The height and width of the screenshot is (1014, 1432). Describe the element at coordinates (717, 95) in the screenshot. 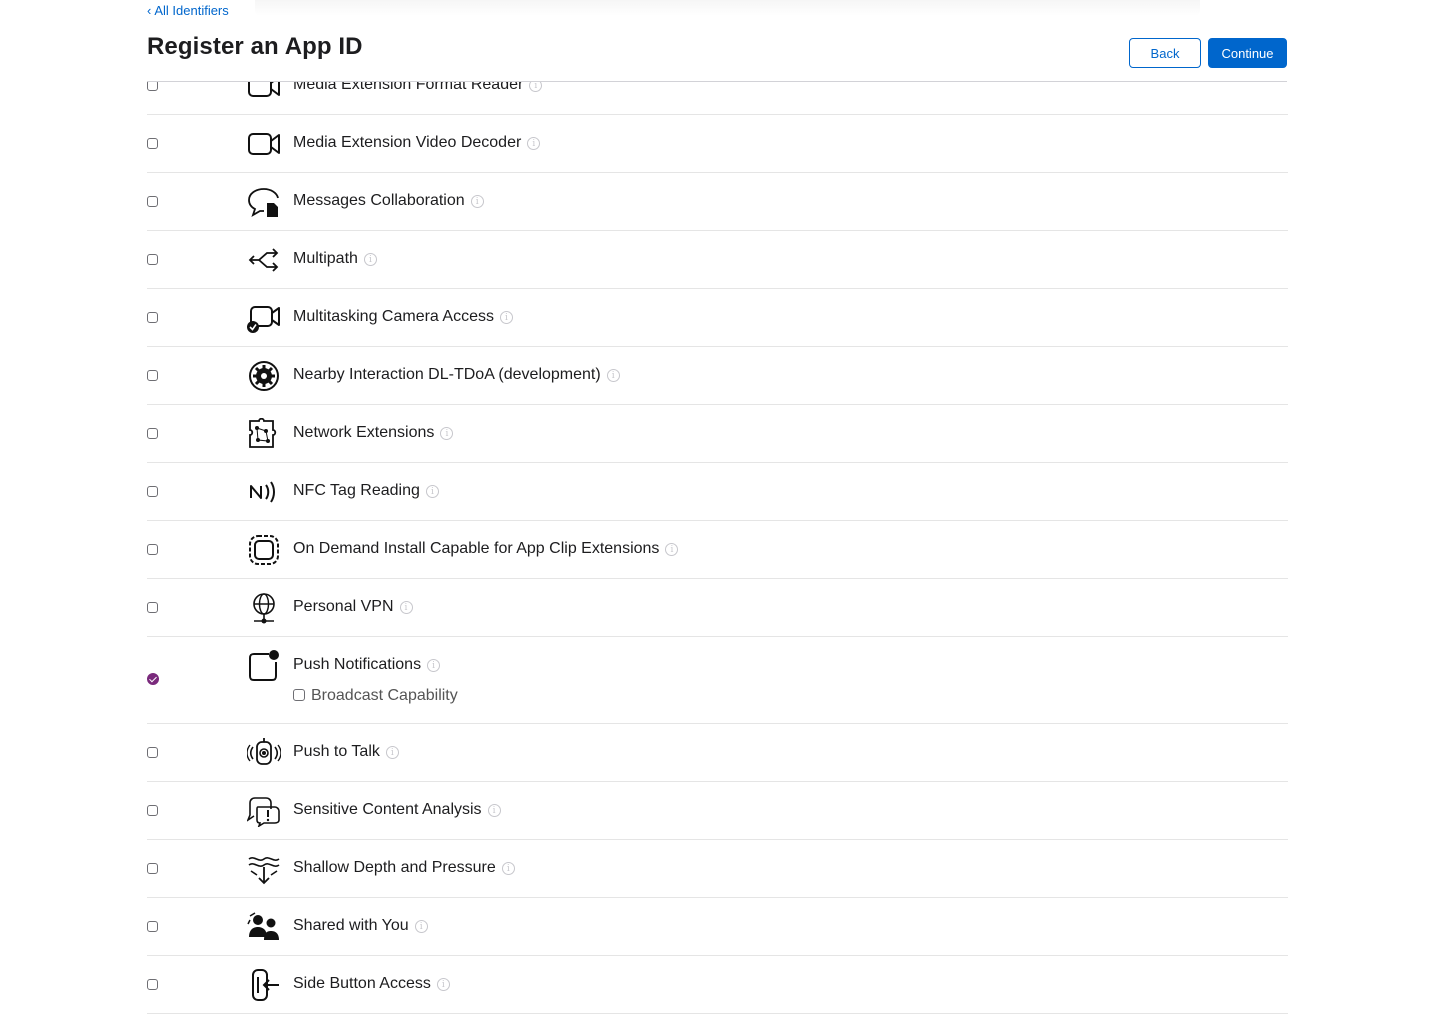

I see `capability-row: Media Extension Format Reader i` at that location.